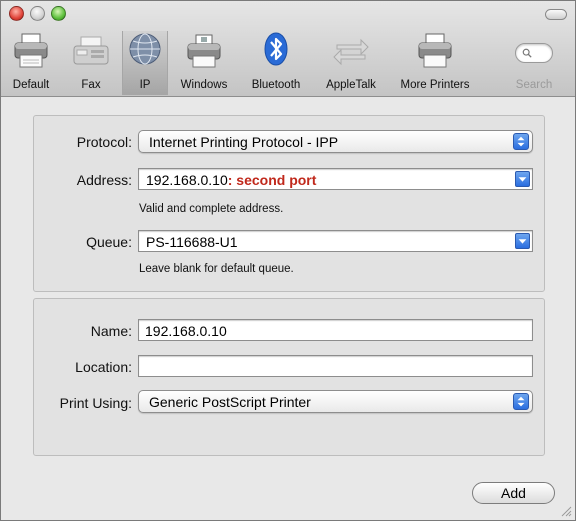 The width and height of the screenshot is (576, 521). I want to click on resize-grip-icon, so click(566, 511).